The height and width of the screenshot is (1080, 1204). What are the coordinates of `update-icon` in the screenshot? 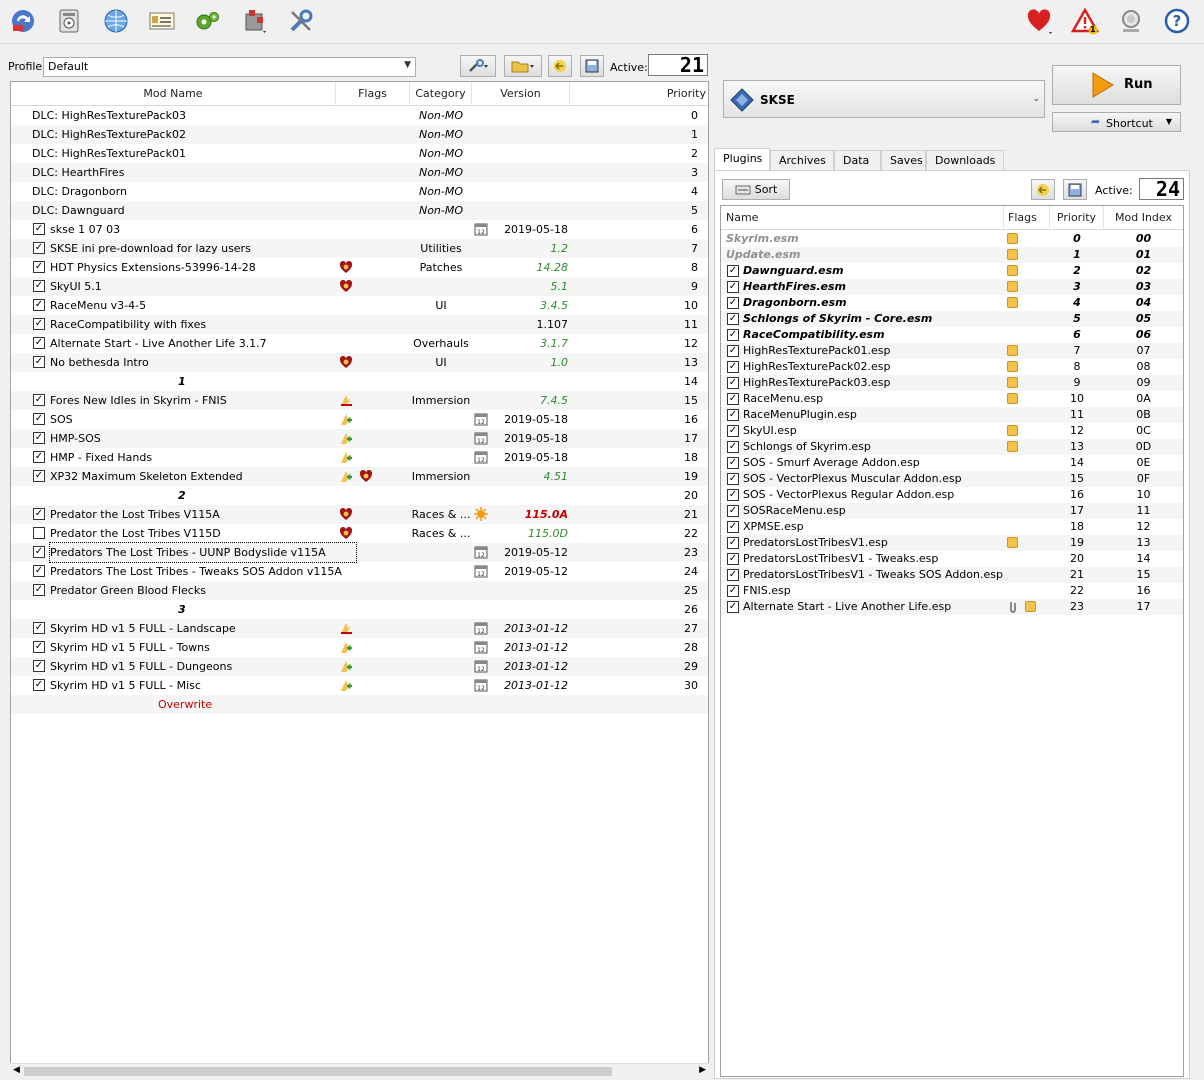 It's located at (1131, 21).